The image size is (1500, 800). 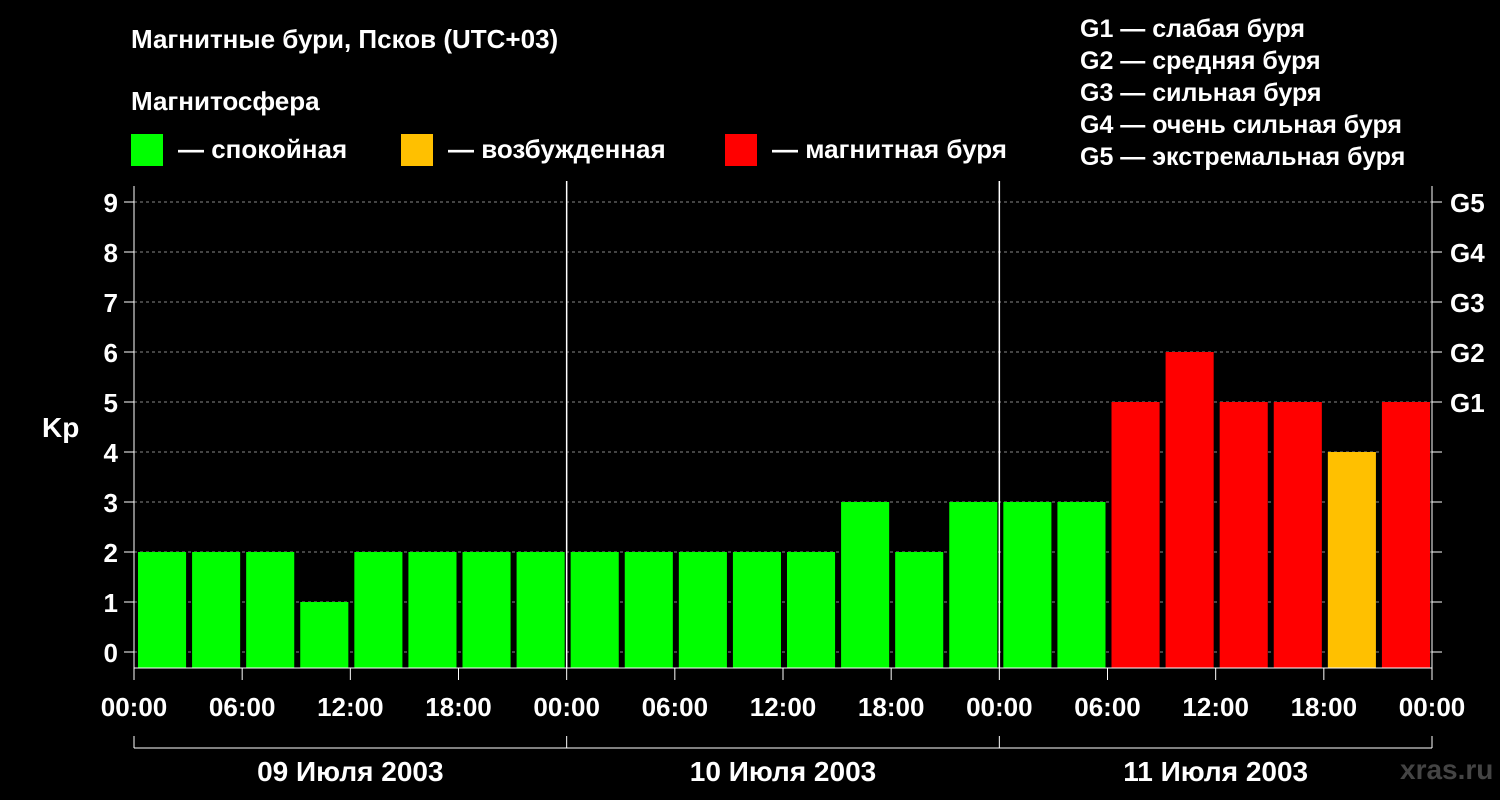 What do you see at coordinates (1467, 203) in the screenshot?
I see `g-tick-label: G5` at bounding box center [1467, 203].